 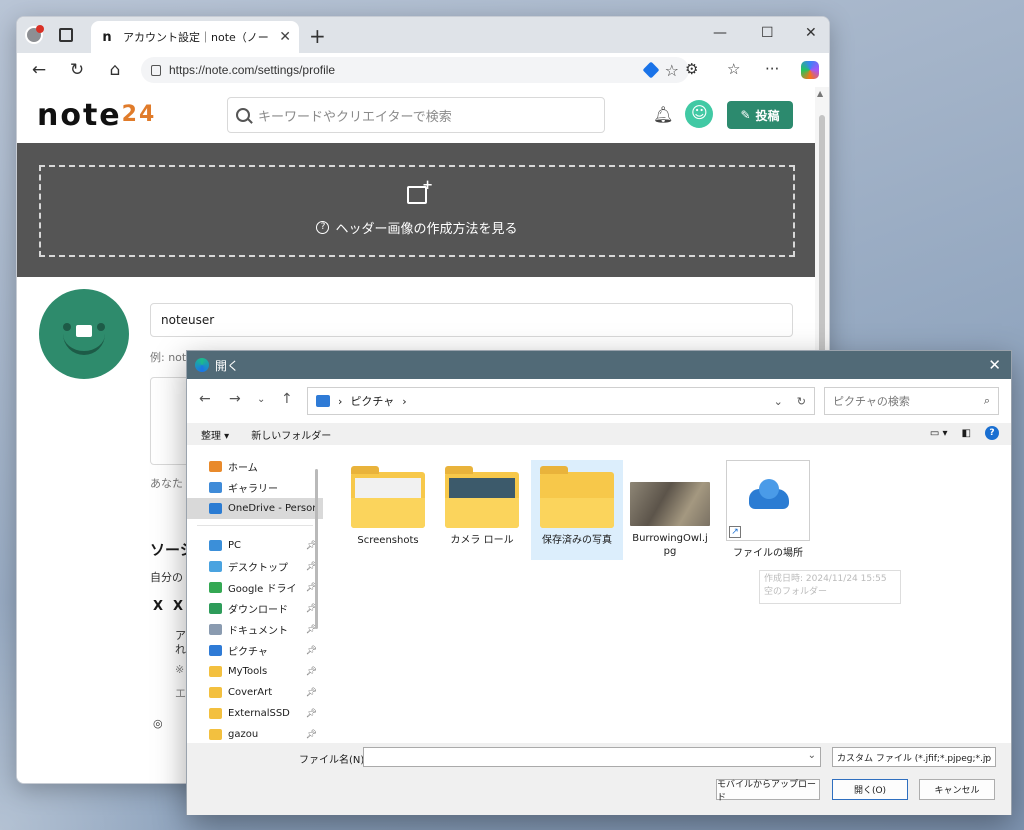 What do you see at coordinates (66, 35) in the screenshot?
I see `tab-actions-icon` at bounding box center [66, 35].